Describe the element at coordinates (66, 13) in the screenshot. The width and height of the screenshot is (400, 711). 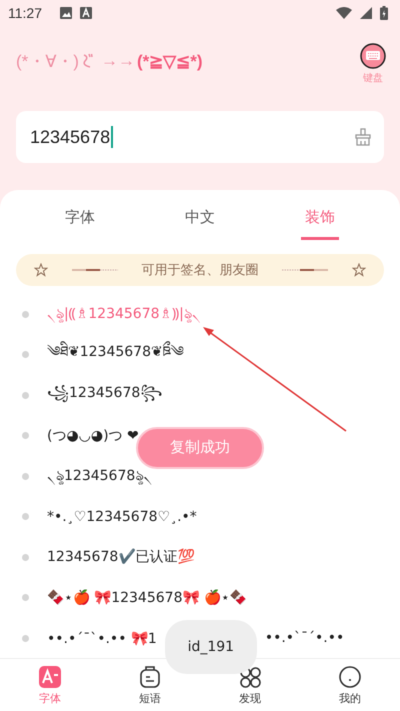
I see `image-icon` at that location.